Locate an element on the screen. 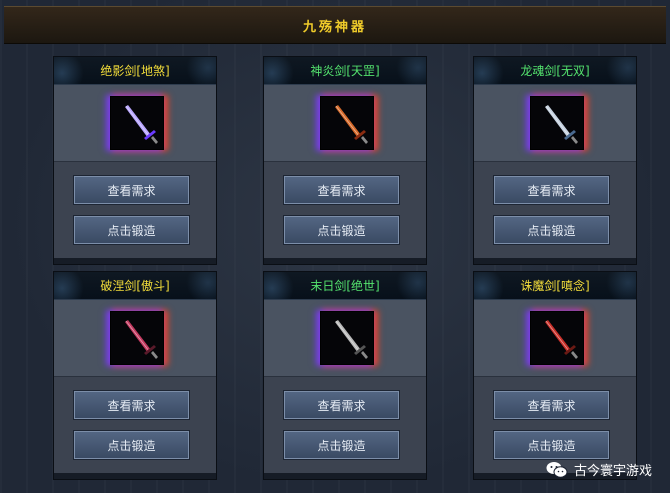  weapon-name: 神炎剑[天罡] is located at coordinates (345, 71).